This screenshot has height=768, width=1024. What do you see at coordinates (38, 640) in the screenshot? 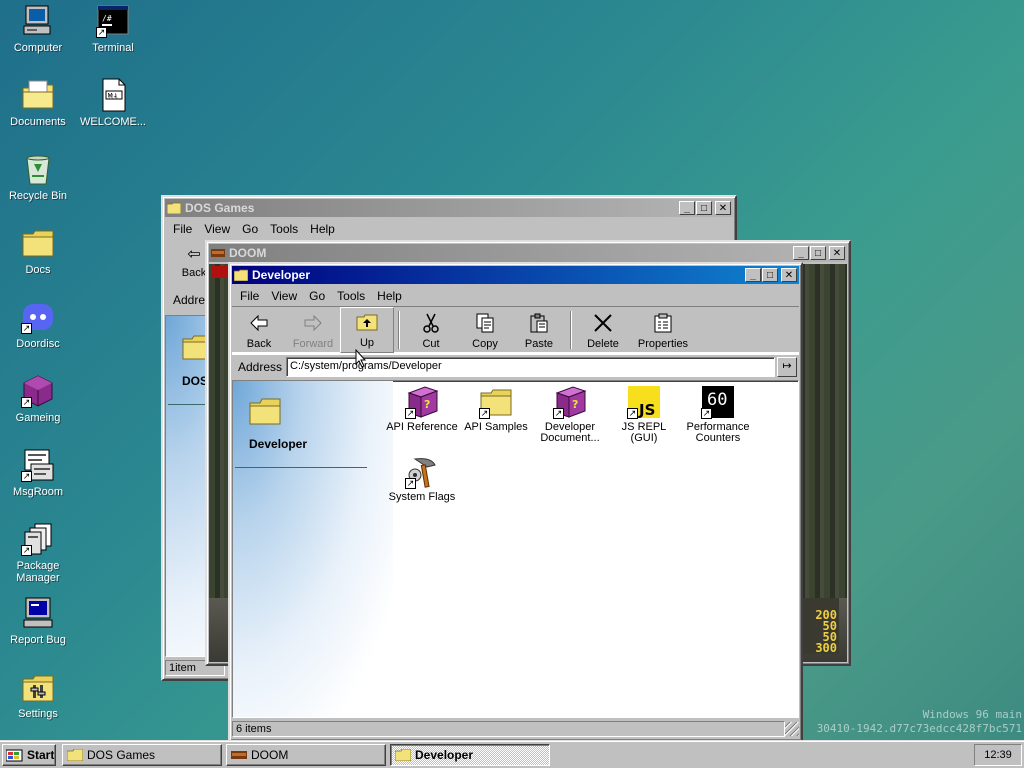
I see `desktop-icon-label: Report Bug` at bounding box center [38, 640].